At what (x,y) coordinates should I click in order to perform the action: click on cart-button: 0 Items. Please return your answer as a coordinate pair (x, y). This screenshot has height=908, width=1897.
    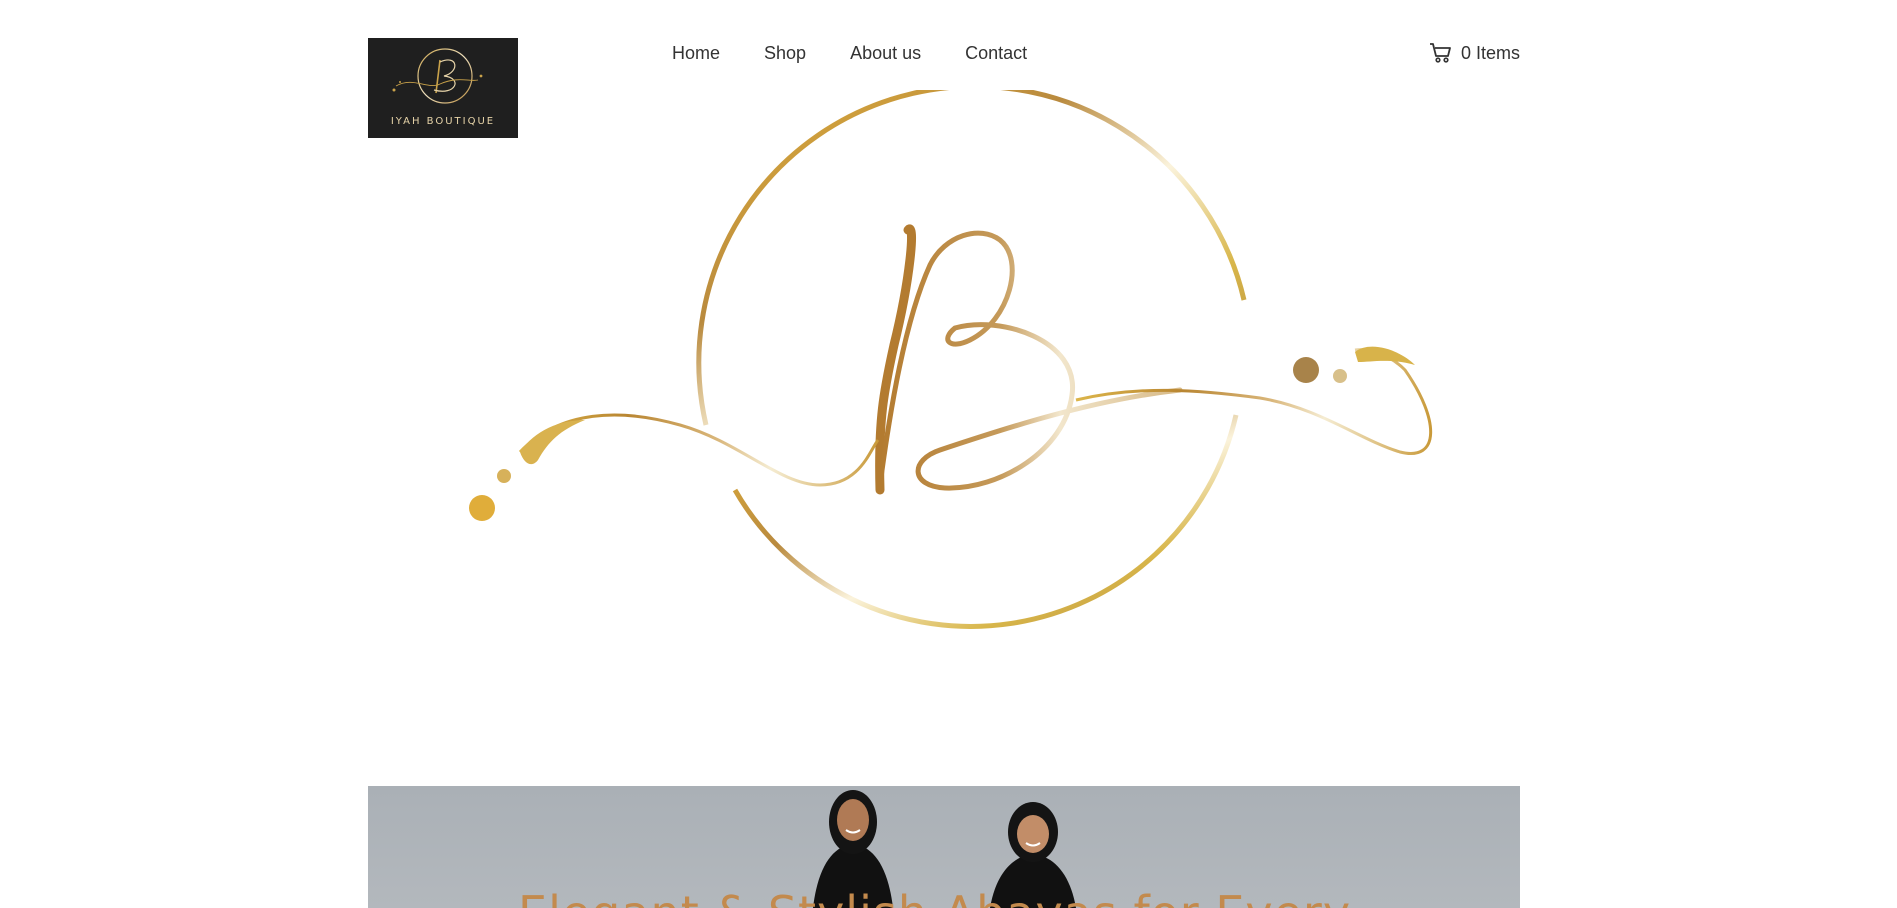
    Looking at the image, I should click on (1474, 53).